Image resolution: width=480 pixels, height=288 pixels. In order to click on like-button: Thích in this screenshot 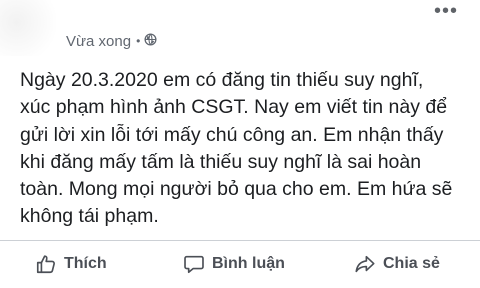, I will do `click(71, 264)`.